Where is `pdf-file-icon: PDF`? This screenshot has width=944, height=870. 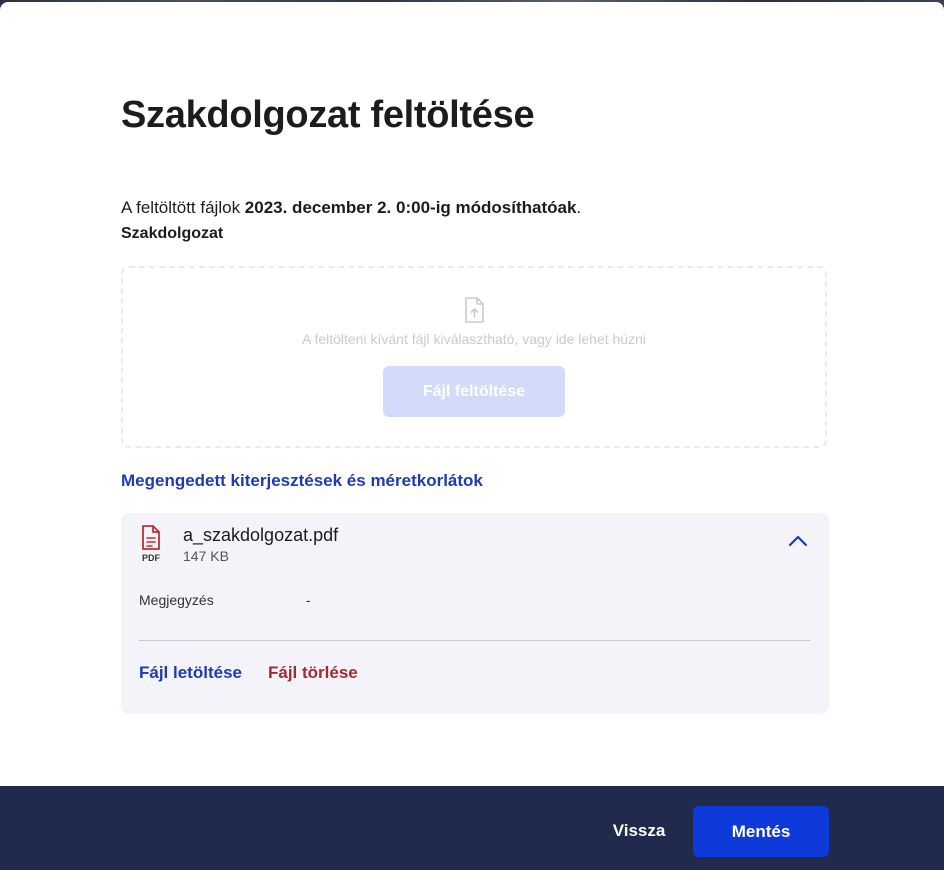
pdf-file-icon: PDF is located at coordinates (151, 545).